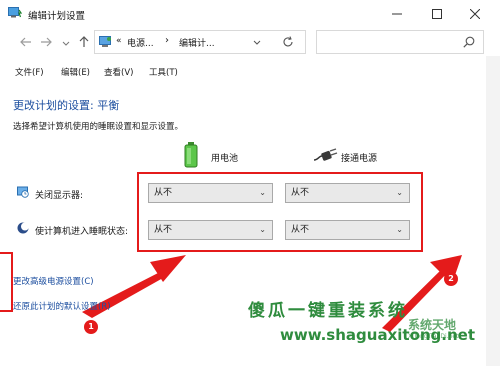 Image resolution: width=500 pixels, height=366 pixels. What do you see at coordinates (59, 196) in the screenshot?
I see `turn-off-display-label: 关闭显示器:` at bounding box center [59, 196].